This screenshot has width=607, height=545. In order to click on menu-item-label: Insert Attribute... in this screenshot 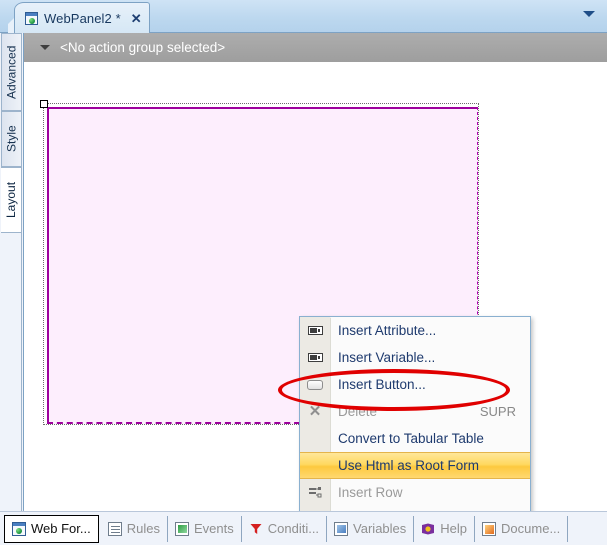, I will do `click(387, 330)`.